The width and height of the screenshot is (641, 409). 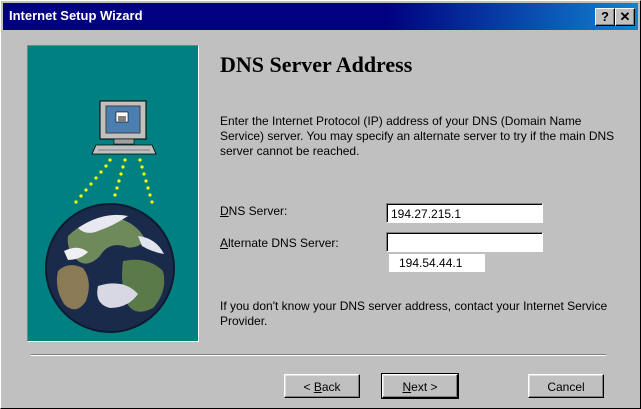 I want to click on back-prefix: <, so click(x=308, y=387).